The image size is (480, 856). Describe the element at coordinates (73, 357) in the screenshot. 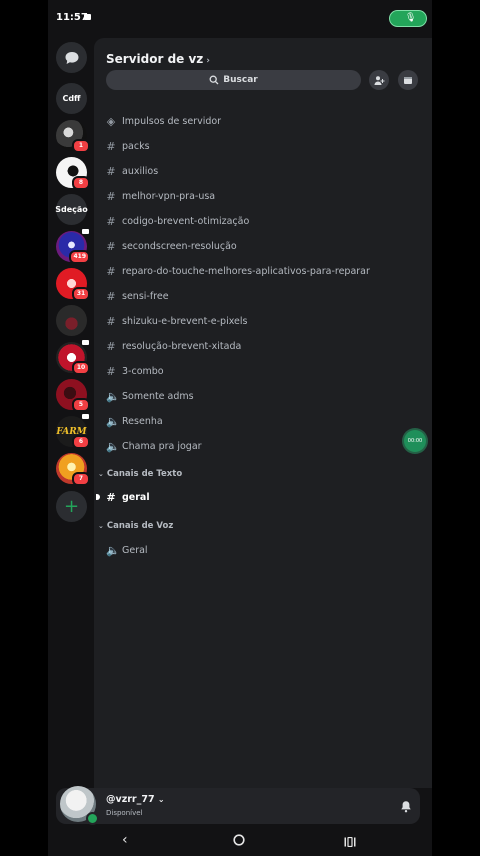

I see `server-icon: 10` at that location.